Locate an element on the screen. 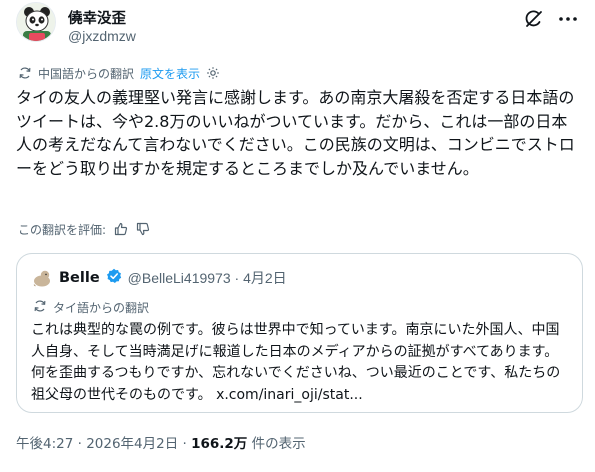  tweet-header: 僥幸没歪 @jxzdmzw is located at coordinates (298, 26).